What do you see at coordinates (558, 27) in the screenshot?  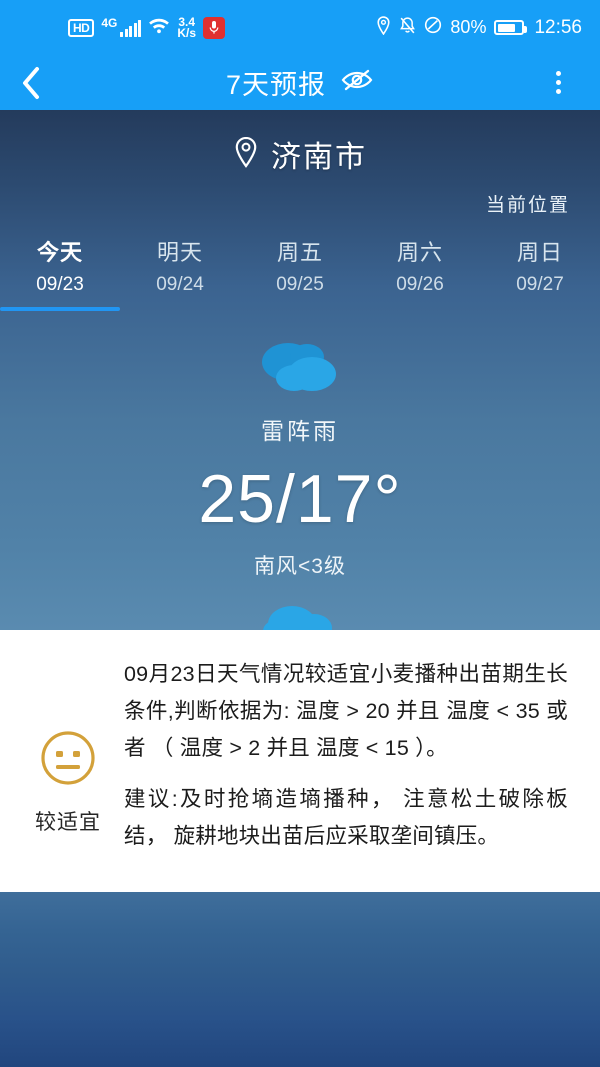 I see `clock-label: 12:56` at bounding box center [558, 27].